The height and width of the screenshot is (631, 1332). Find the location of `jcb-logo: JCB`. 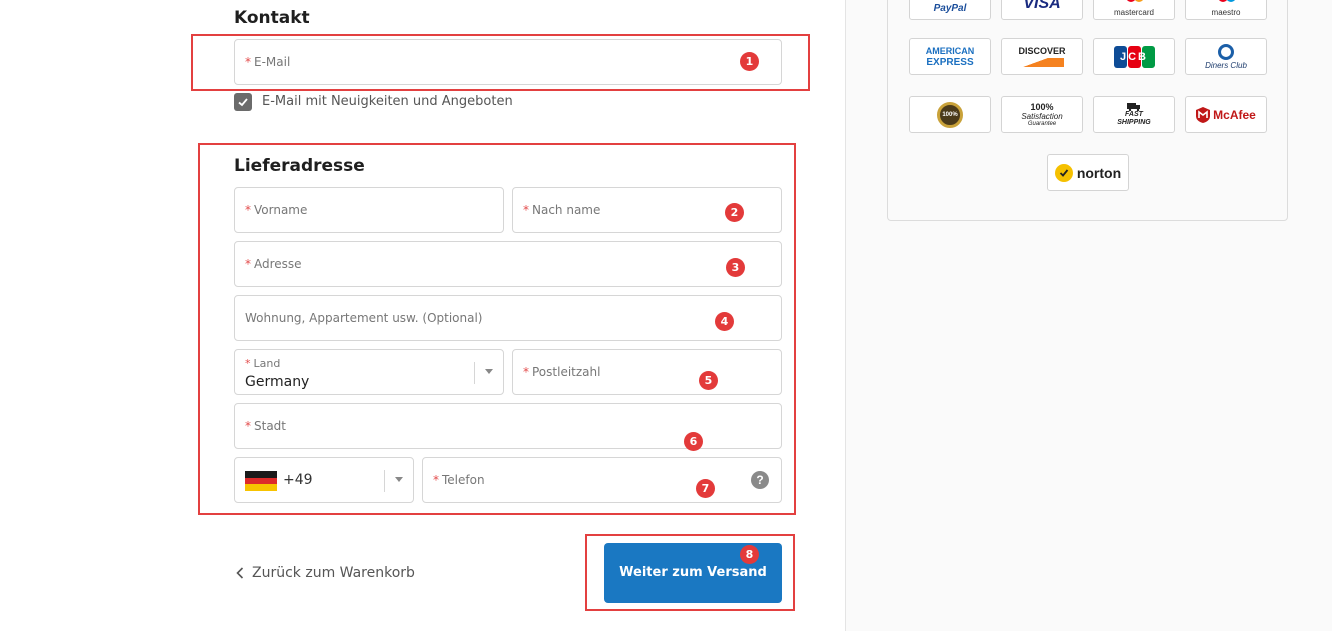

jcb-logo: JCB is located at coordinates (1134, 56).